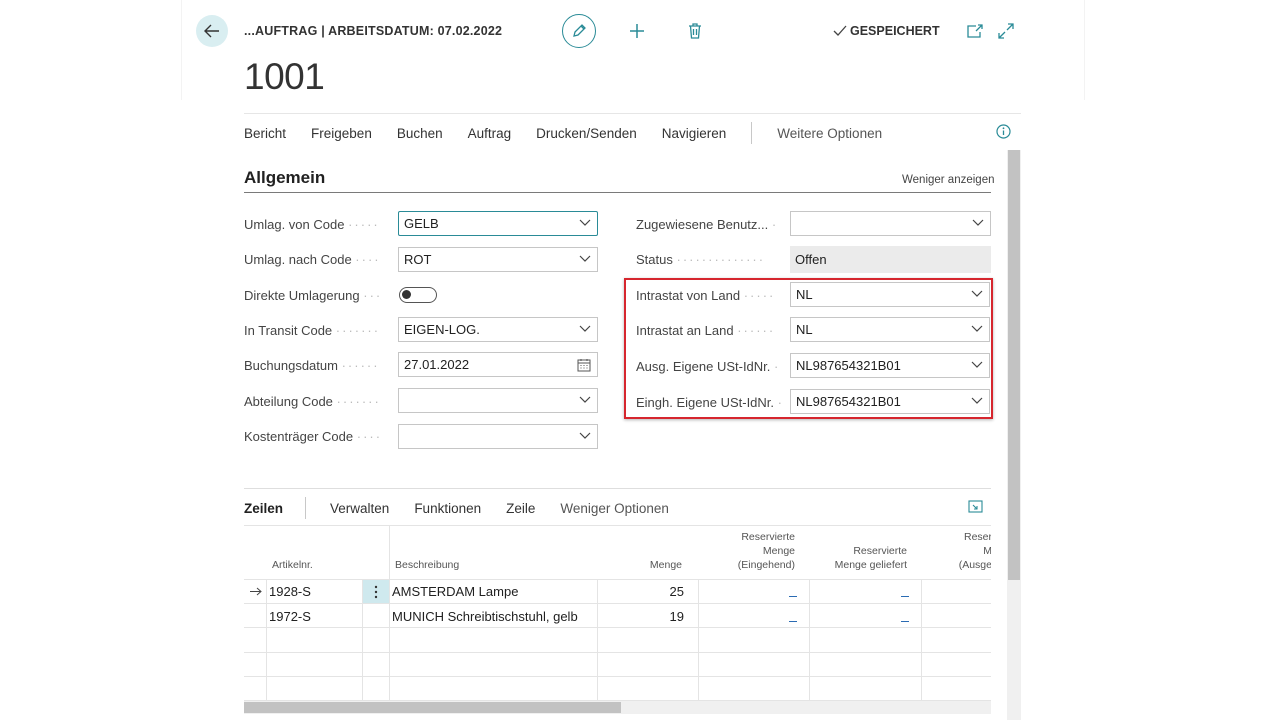 The image size is (1280, 720). Describe the element at coordinates (306, 508) in the screenshot. I see `lines-separator` at that location.